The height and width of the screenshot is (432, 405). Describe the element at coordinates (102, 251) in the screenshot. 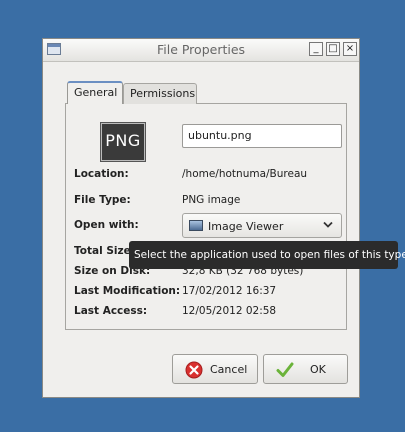

I see `total-size-label: Total Size` at that location.